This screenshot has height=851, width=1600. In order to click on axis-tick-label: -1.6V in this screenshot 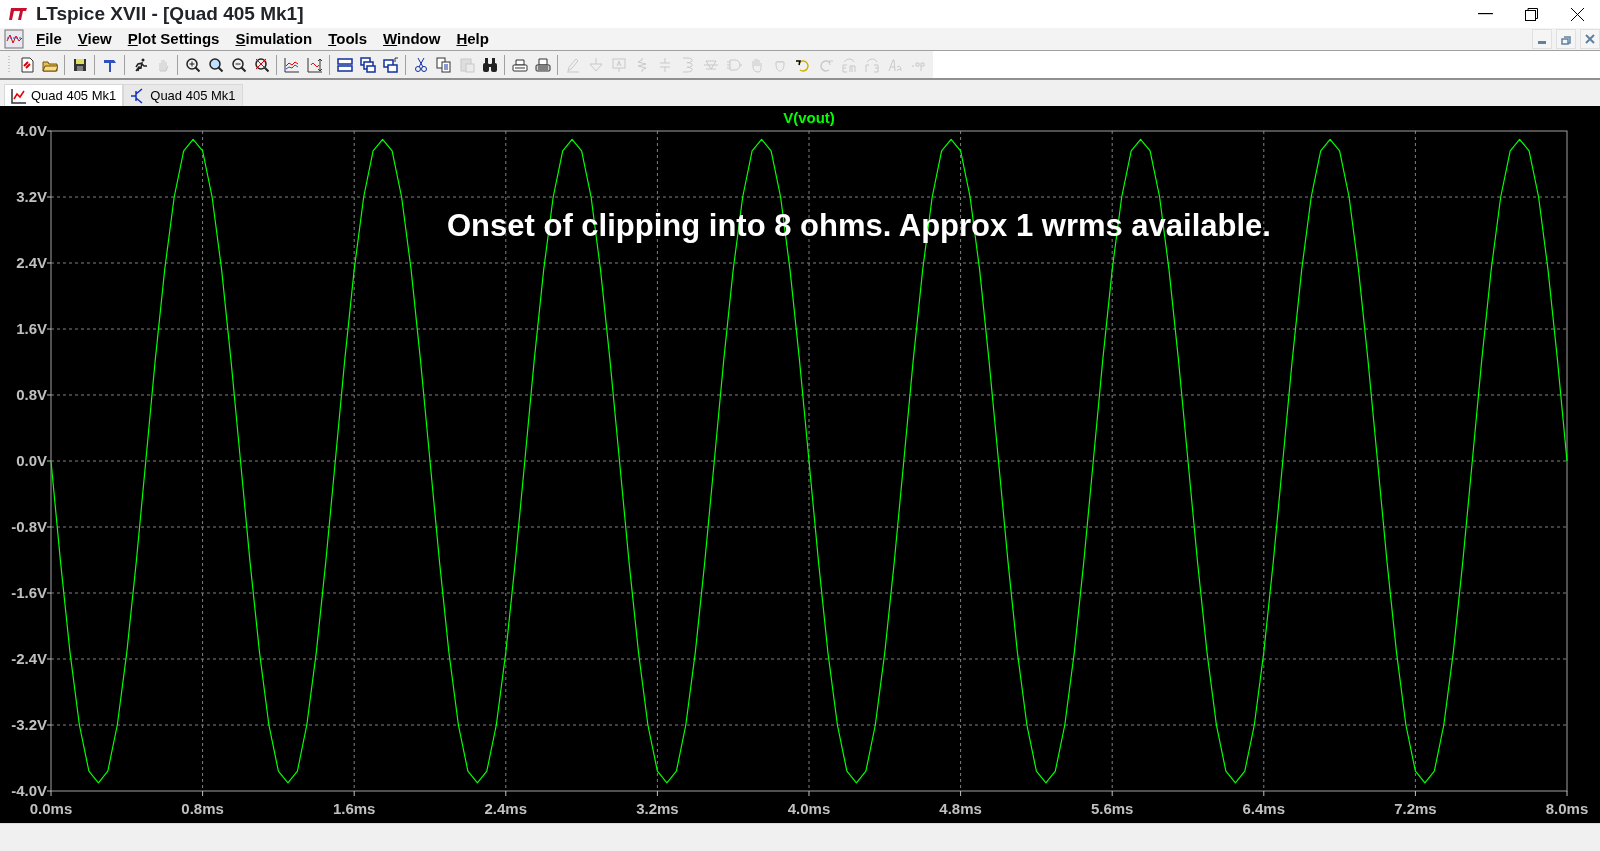, I will do `click(29, 592)`.